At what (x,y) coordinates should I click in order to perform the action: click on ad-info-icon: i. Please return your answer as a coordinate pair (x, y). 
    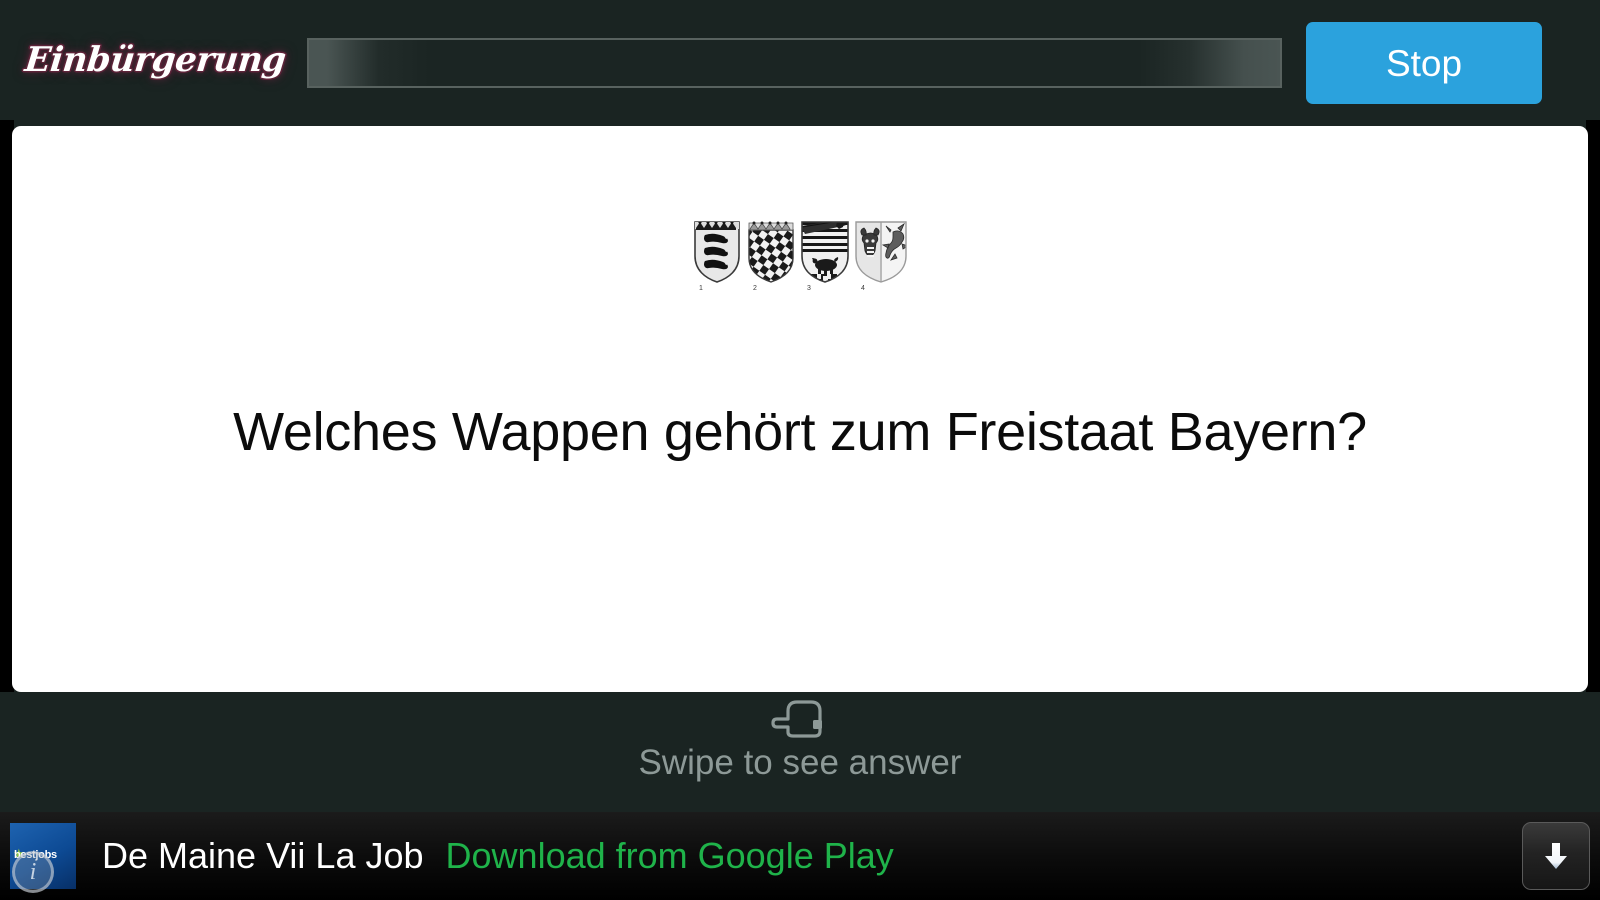
    Looking at the image, I should click on (33, 872).